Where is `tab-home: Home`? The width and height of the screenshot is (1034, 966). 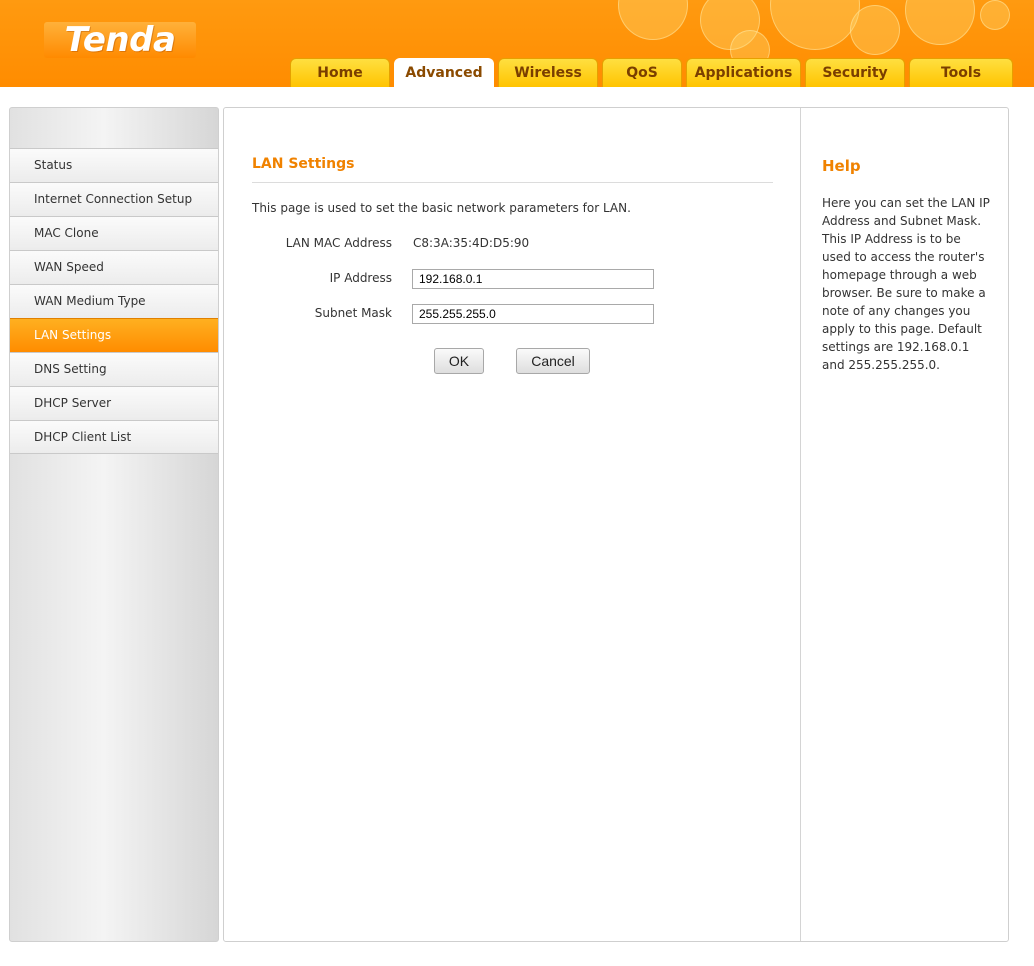
tab-home: Home is located at coordinates (340, 72).